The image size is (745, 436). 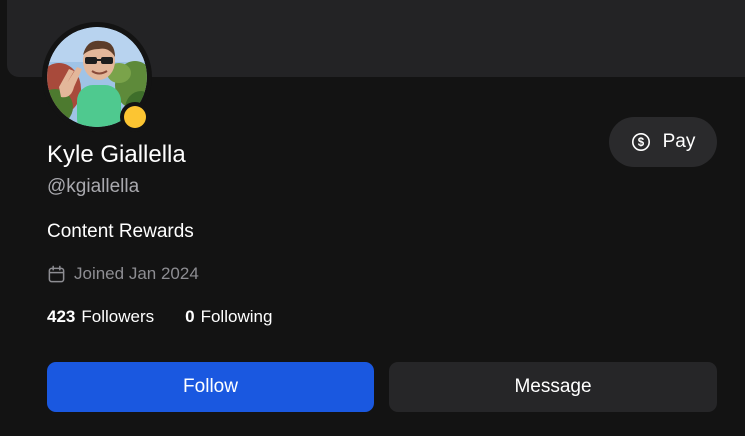 I want to click on dollar-circle-icon: $, so click(x=640, y=142).